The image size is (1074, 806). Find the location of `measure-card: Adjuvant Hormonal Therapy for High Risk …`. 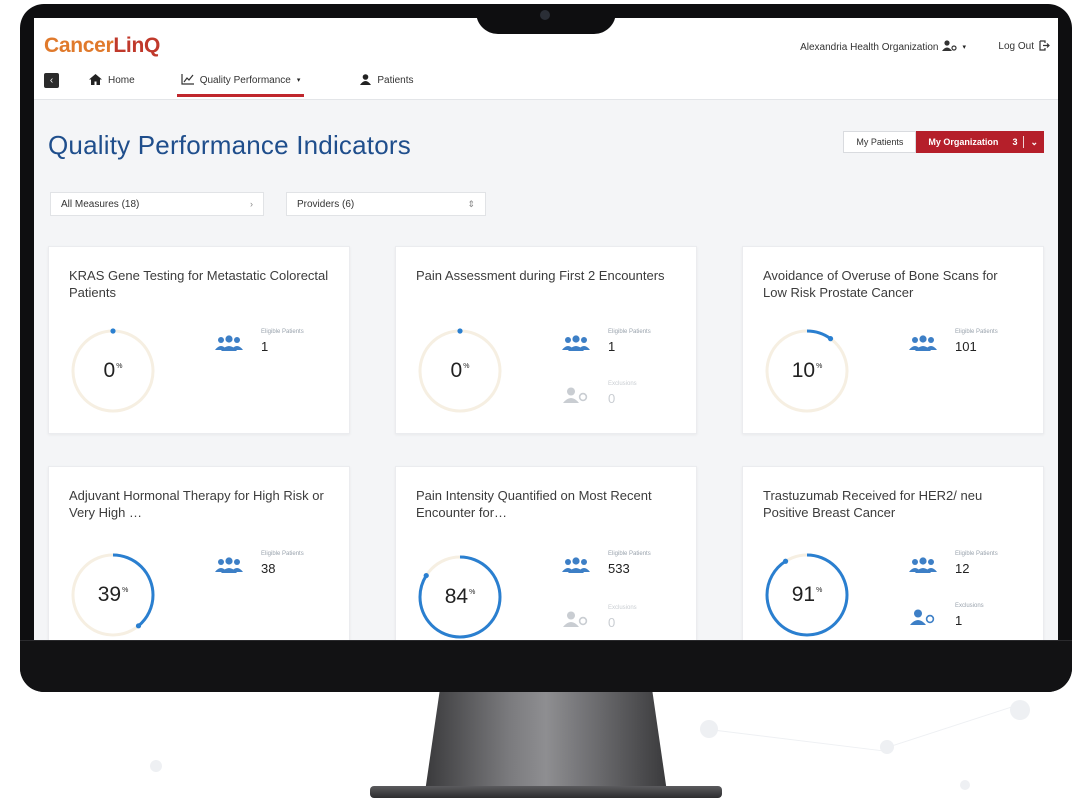

measure-card: Adjuvant Hormonal Therapy for High Risk … is located at coordinates (199, 553).